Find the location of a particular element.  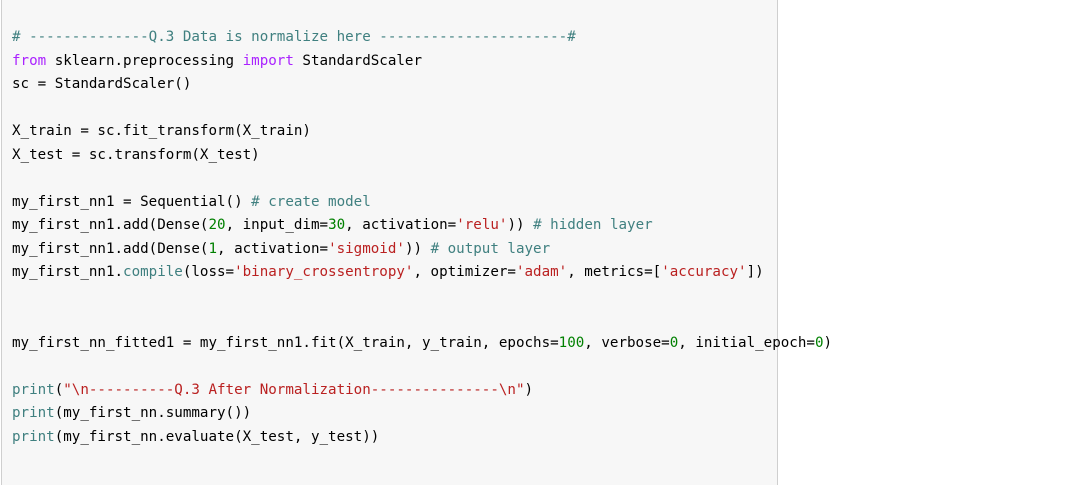

code-token-number: 30 is located at coordinates (337, 225).